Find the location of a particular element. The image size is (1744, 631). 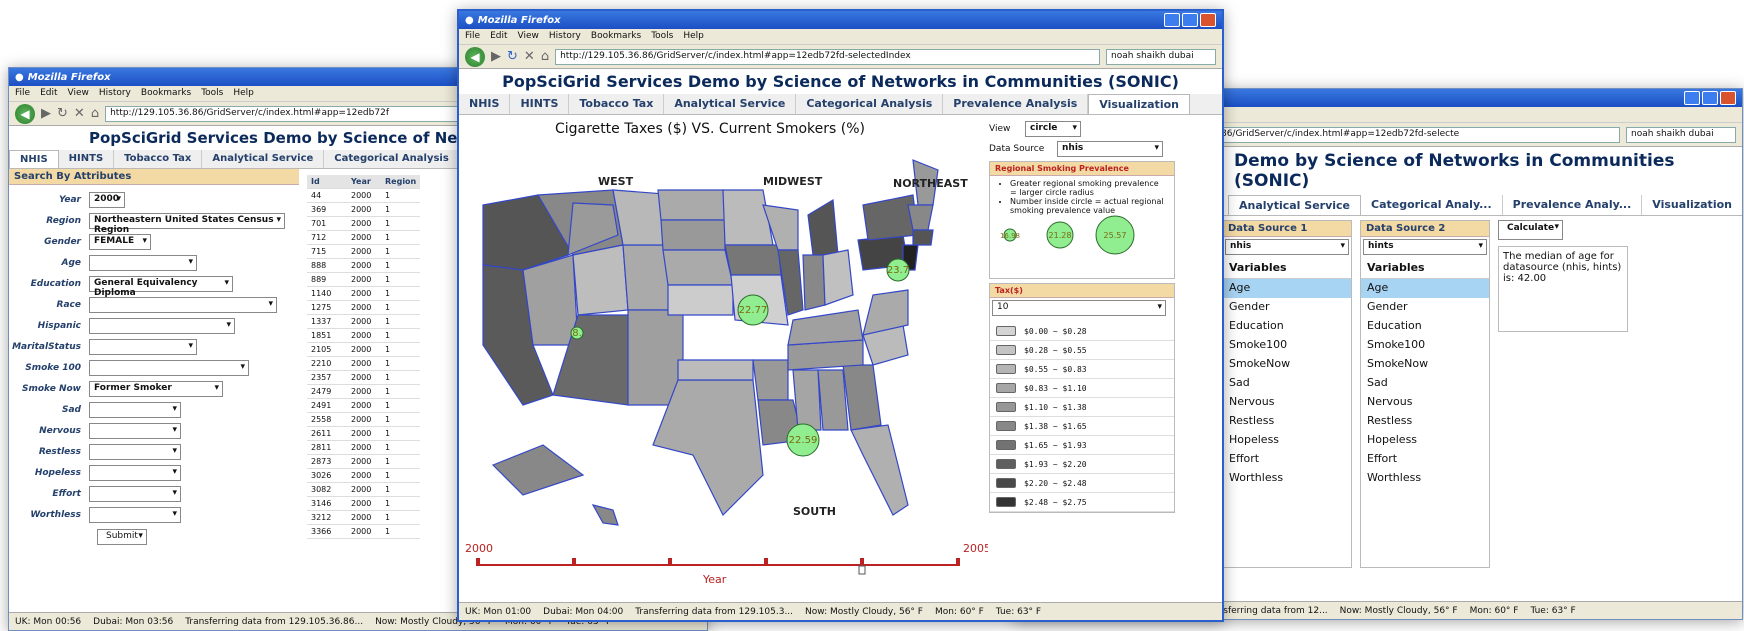

table-row: 2210 2000 1 is located at coordinates (364, 363).